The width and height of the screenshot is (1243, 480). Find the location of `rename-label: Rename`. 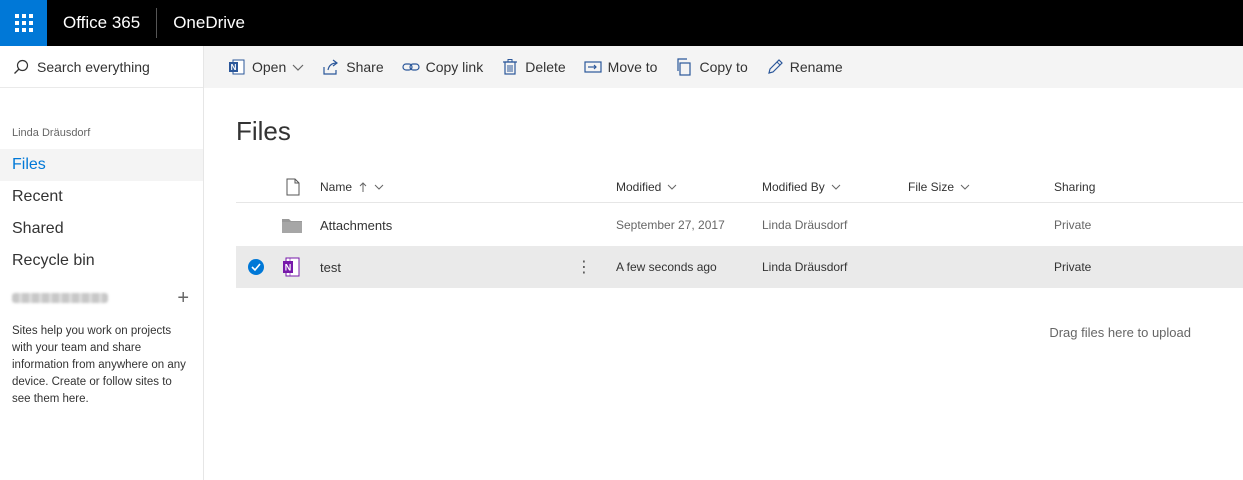

rename-label: Rename is located at coordinates (816, 67).